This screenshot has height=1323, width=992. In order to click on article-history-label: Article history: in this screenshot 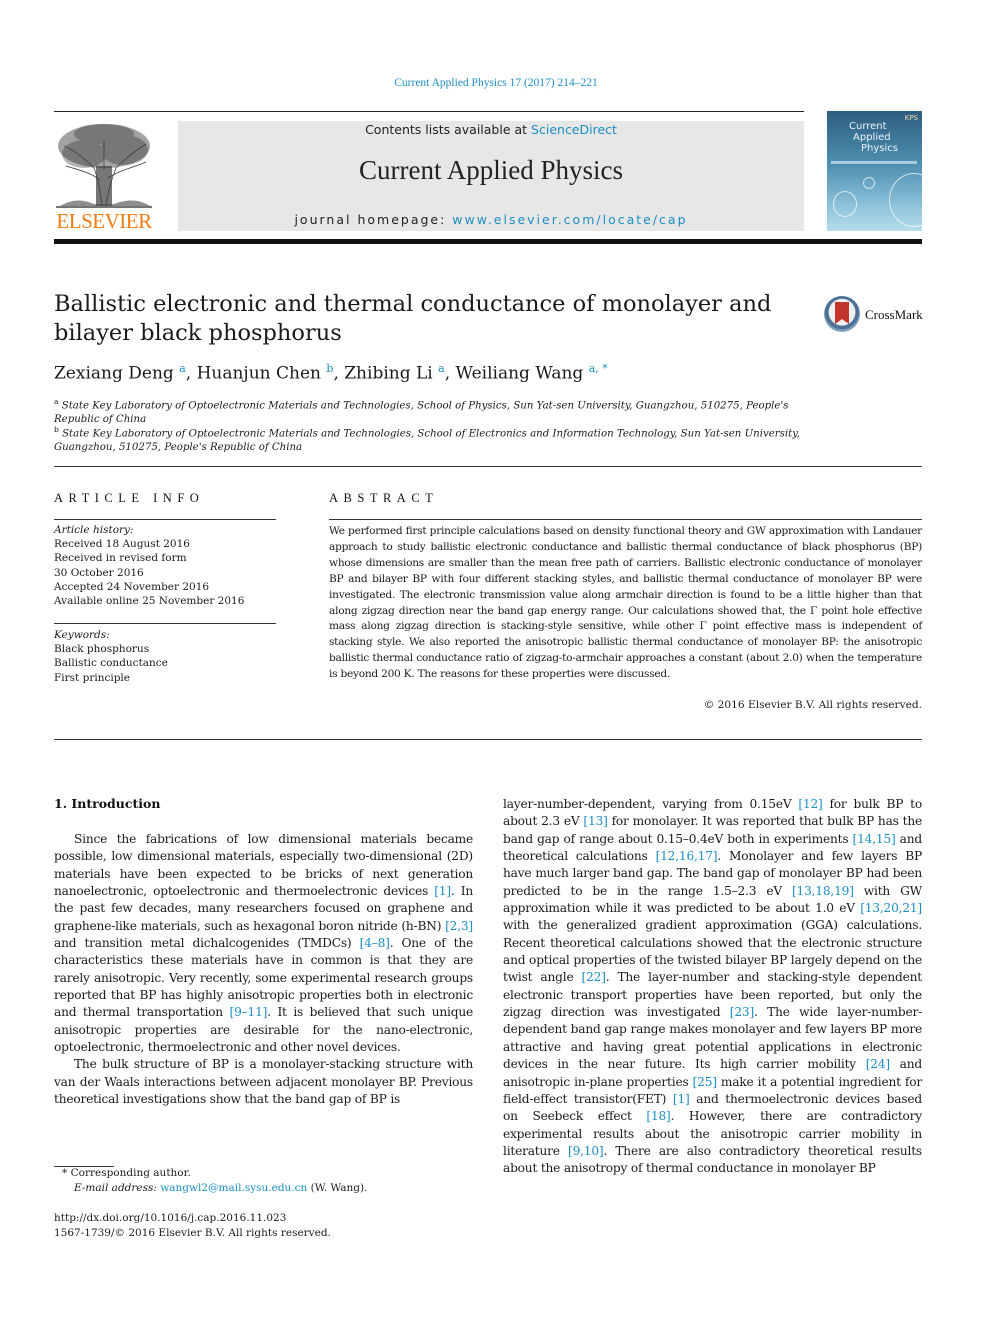, I will do `click(94, 530)`.